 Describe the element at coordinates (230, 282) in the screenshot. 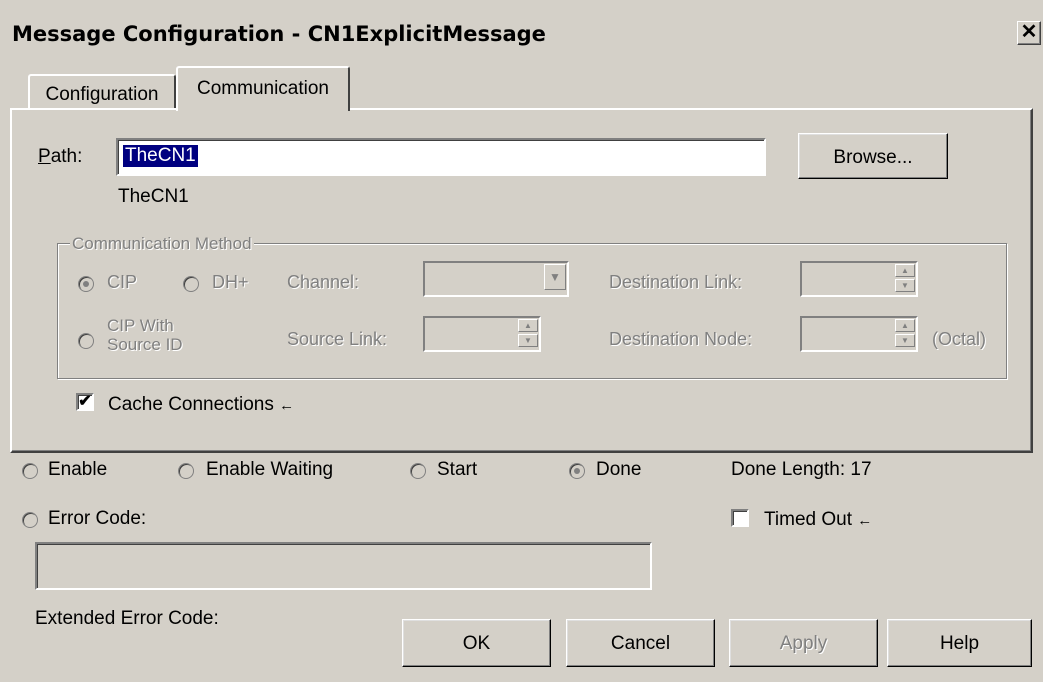

I see `dhplus-label: DH+` at that location.